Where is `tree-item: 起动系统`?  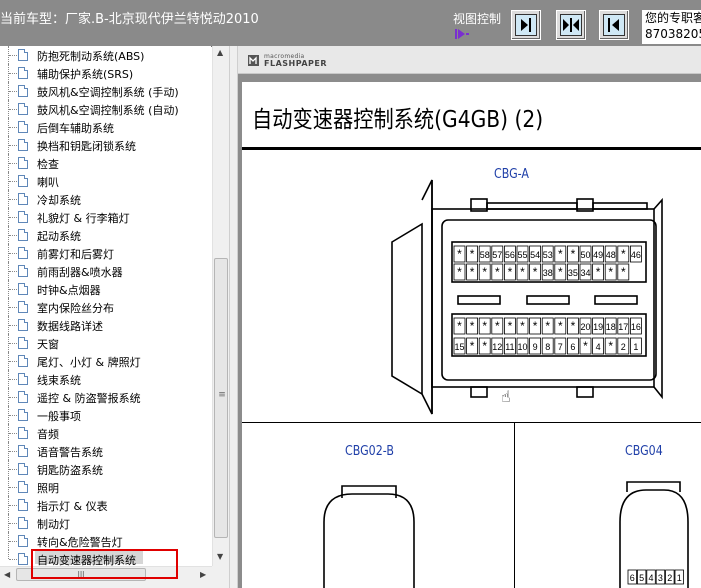
tree-item: 起动系统 is located at coordinates (105, 235).